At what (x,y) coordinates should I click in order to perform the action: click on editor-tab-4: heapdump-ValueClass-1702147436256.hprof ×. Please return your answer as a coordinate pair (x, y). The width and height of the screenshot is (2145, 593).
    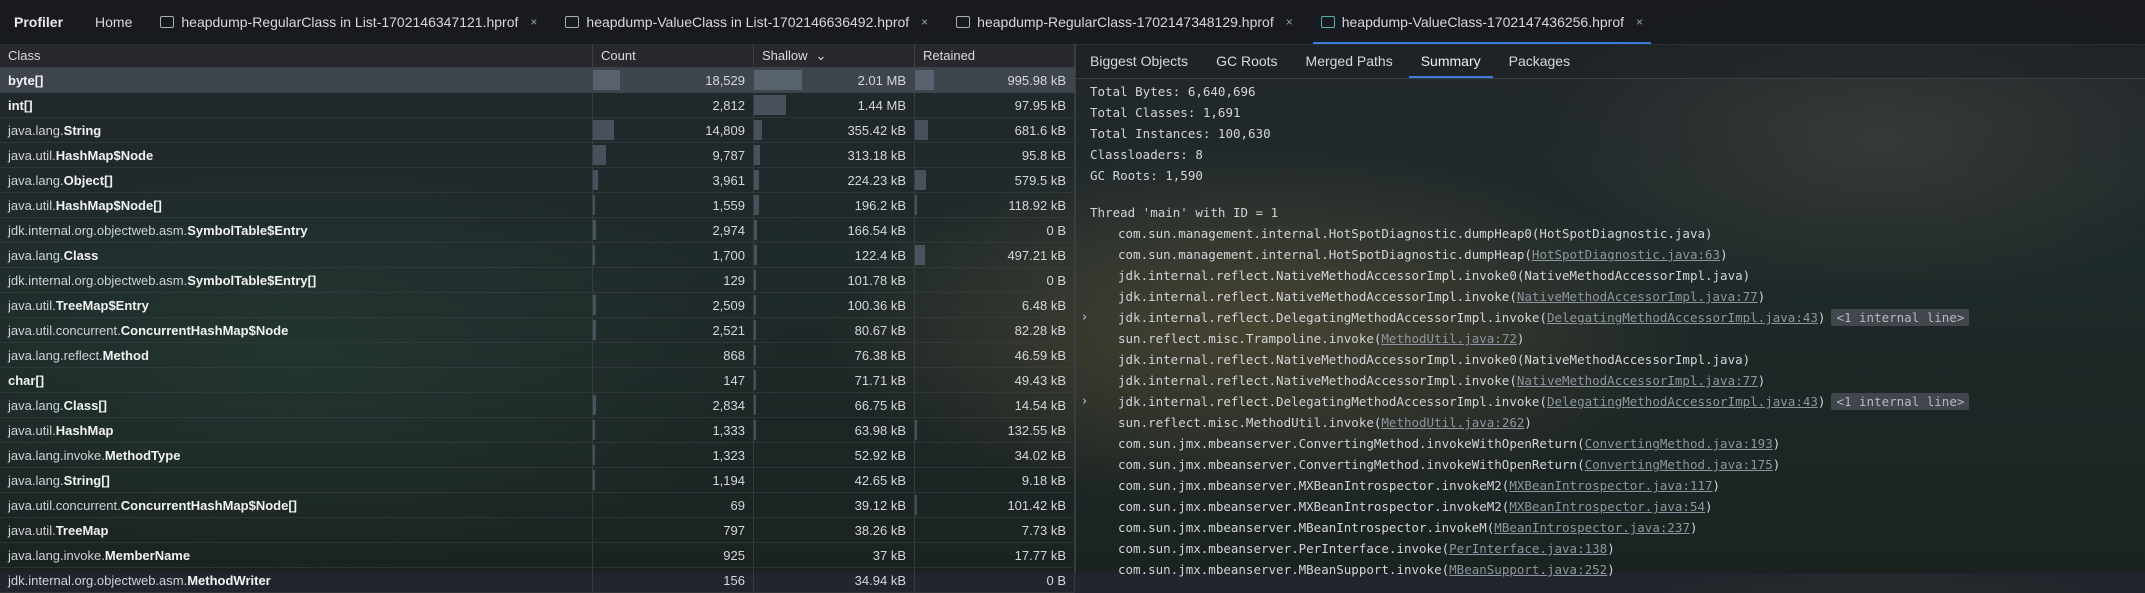
    Looking at the image, I should click on (1482, 22).